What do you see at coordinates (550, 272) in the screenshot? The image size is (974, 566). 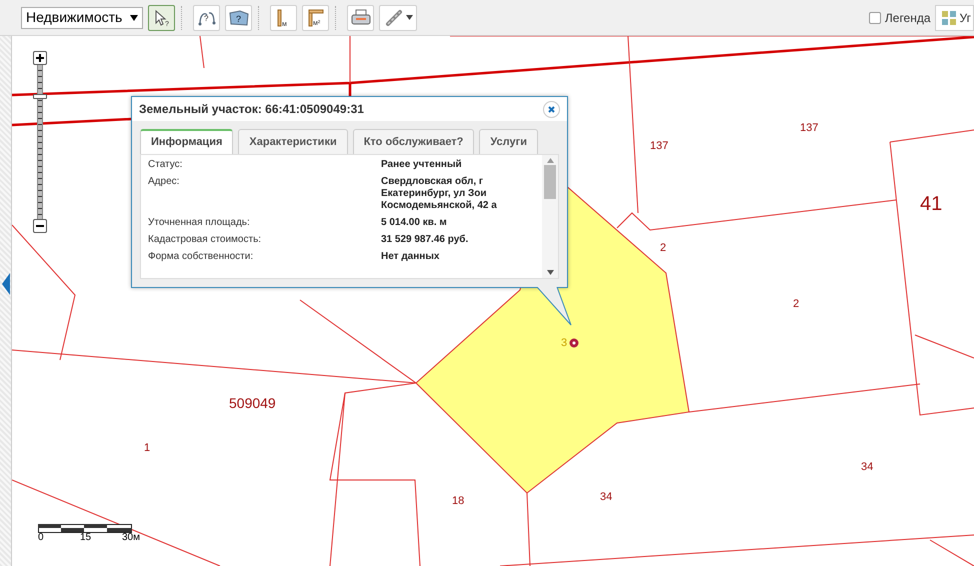 I see `scroll-down-icon` at bounding box center [550, 272].